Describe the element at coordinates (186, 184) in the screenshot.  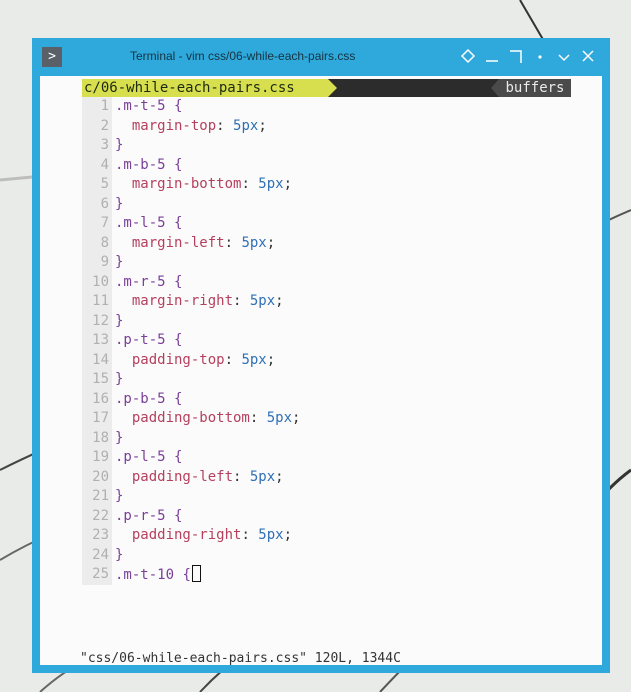
I see `css-property: margin-bottom` at that location.